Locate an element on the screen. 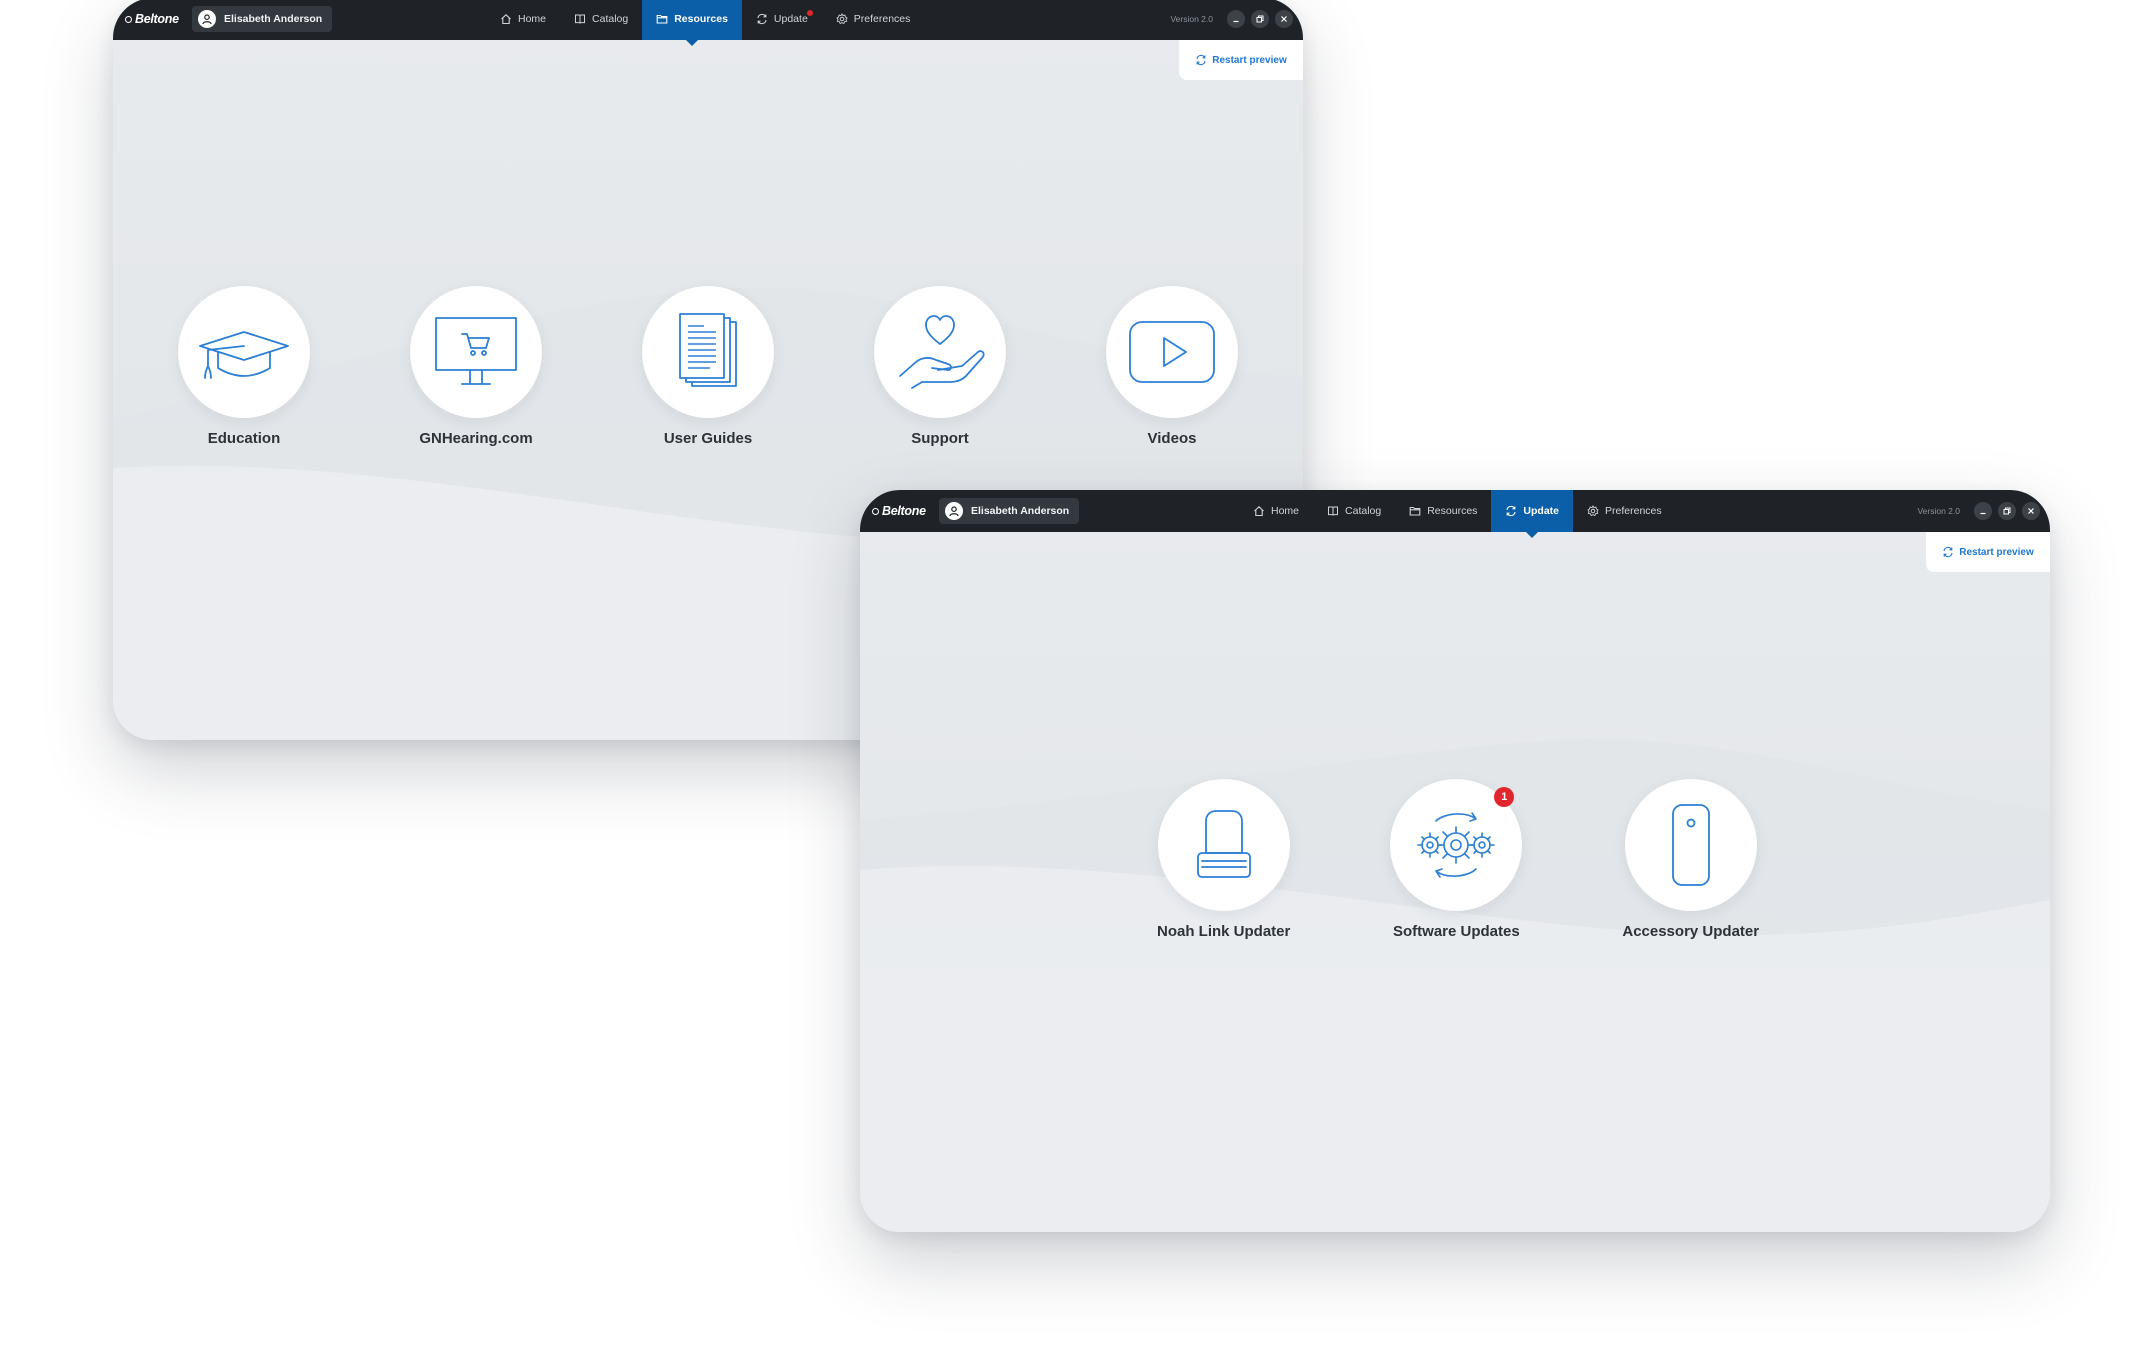 This screenshot has height=1345, width=2155. tile-education: Education is located at coordinates (244, 366).